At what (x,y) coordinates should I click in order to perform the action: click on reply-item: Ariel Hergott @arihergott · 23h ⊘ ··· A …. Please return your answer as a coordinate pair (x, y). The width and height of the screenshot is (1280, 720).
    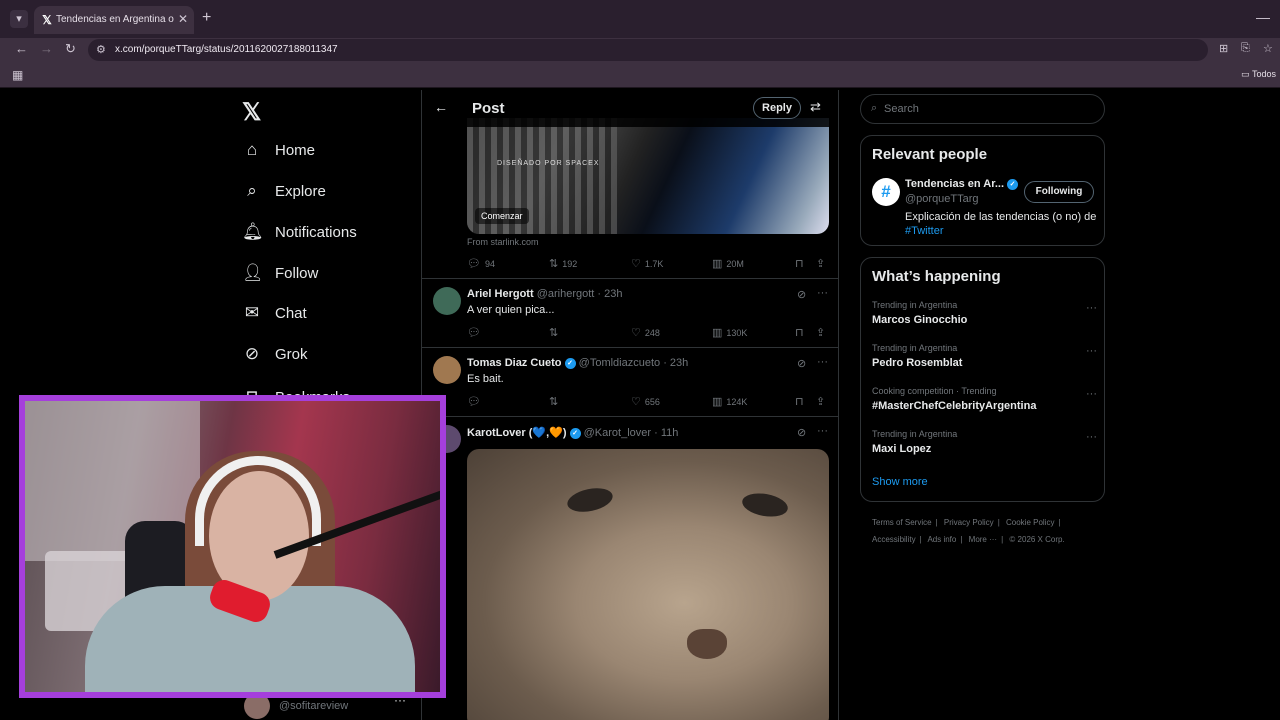
    Looking at the image, I should click on (630, 313).